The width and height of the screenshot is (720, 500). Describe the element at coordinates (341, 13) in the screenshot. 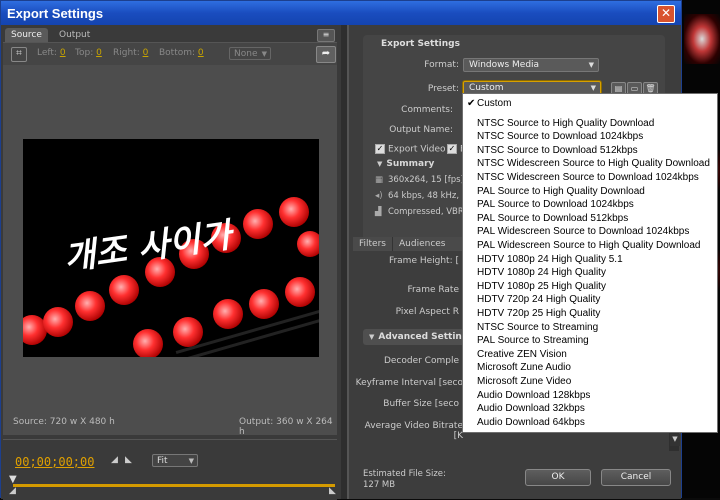

I see `title-bar: Export Settings ✕` at that location.